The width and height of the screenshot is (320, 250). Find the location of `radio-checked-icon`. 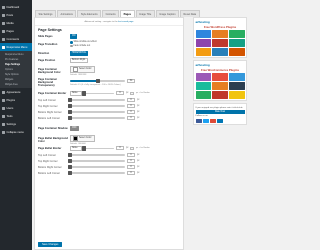

radio-checked-icon is located at coordinates (71, 42).